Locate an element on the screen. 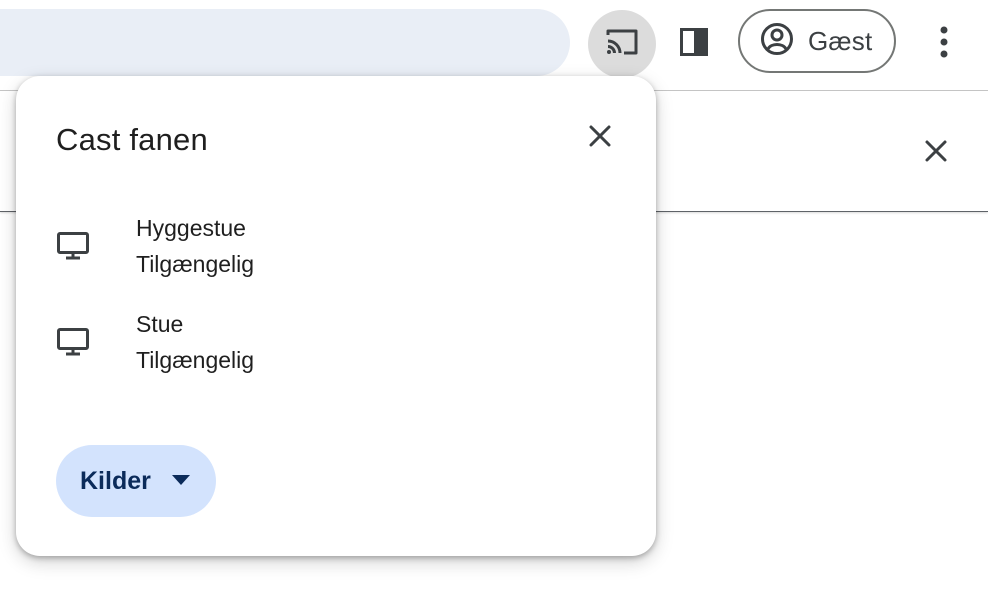 The image size is (988, 602). browser-menu-button is located at coordinates (944, 44).